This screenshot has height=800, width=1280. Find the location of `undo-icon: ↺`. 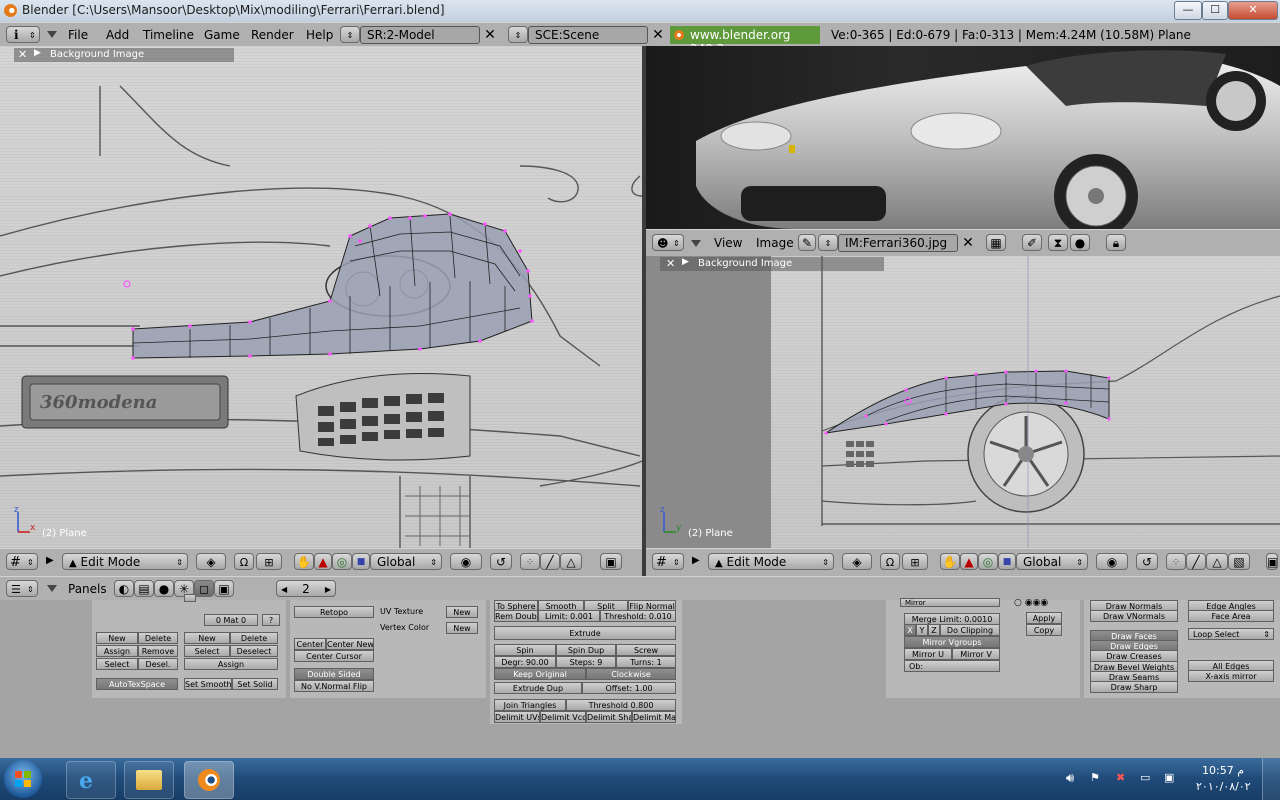

undo-icon: ↺ is located at coordinates (501, 561).